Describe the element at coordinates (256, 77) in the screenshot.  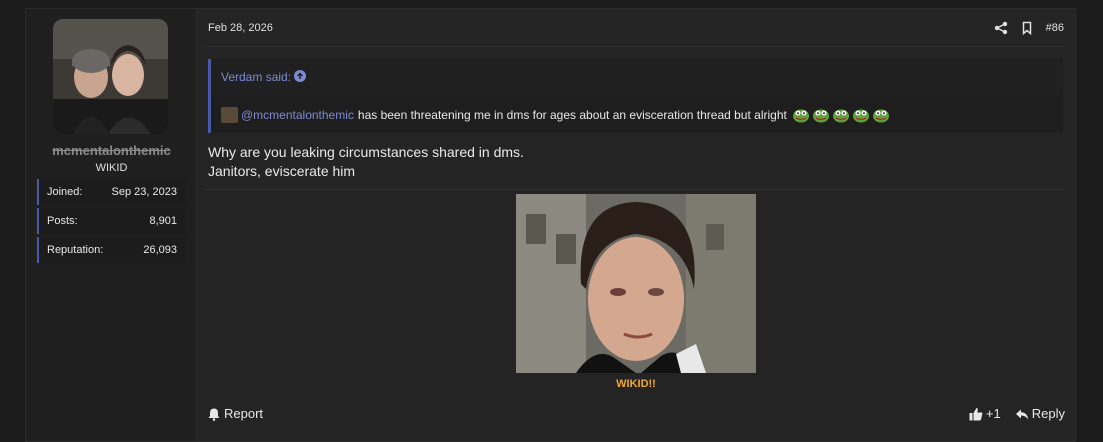
I see `quote-author: Verdam said:` at that location.